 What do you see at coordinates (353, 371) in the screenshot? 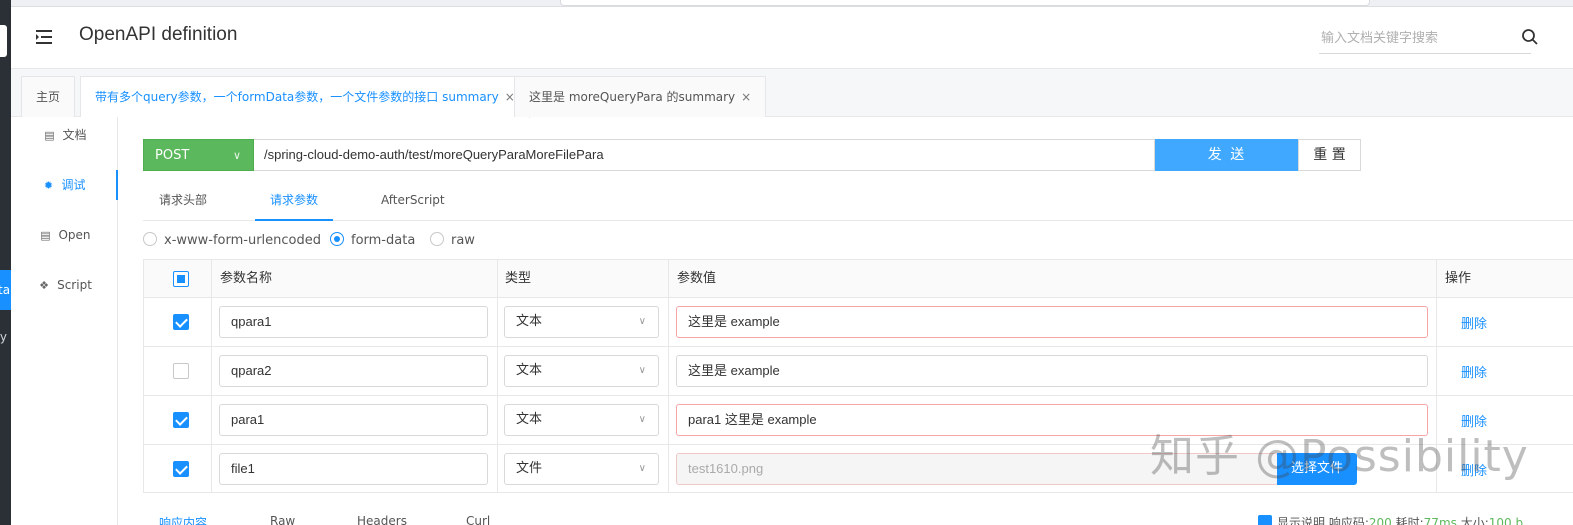
I see `param-name-input: qpara2` at bounding box center [353, 371].